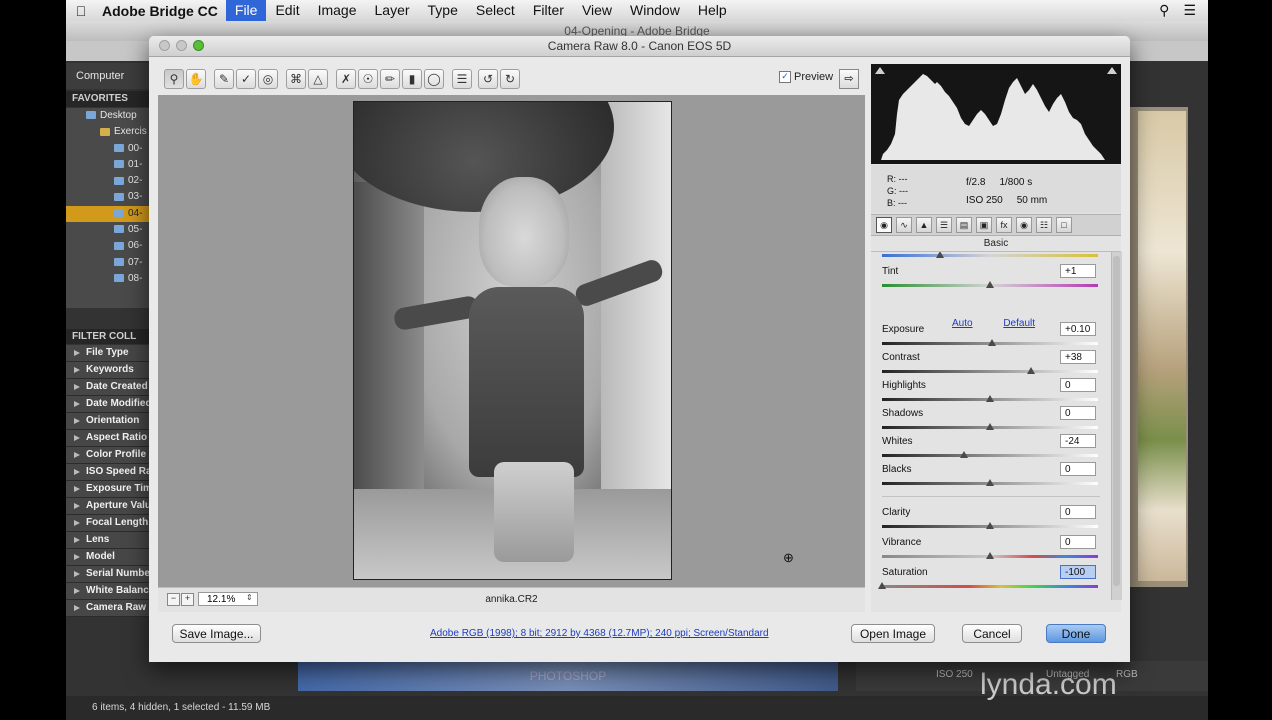 The width and height of the screenshot is (1272, 720). What do you see at coordinates (1078, 385) in the screenshot?
I see `highlights-value-field: 0` at bounding box center [1078, 385].